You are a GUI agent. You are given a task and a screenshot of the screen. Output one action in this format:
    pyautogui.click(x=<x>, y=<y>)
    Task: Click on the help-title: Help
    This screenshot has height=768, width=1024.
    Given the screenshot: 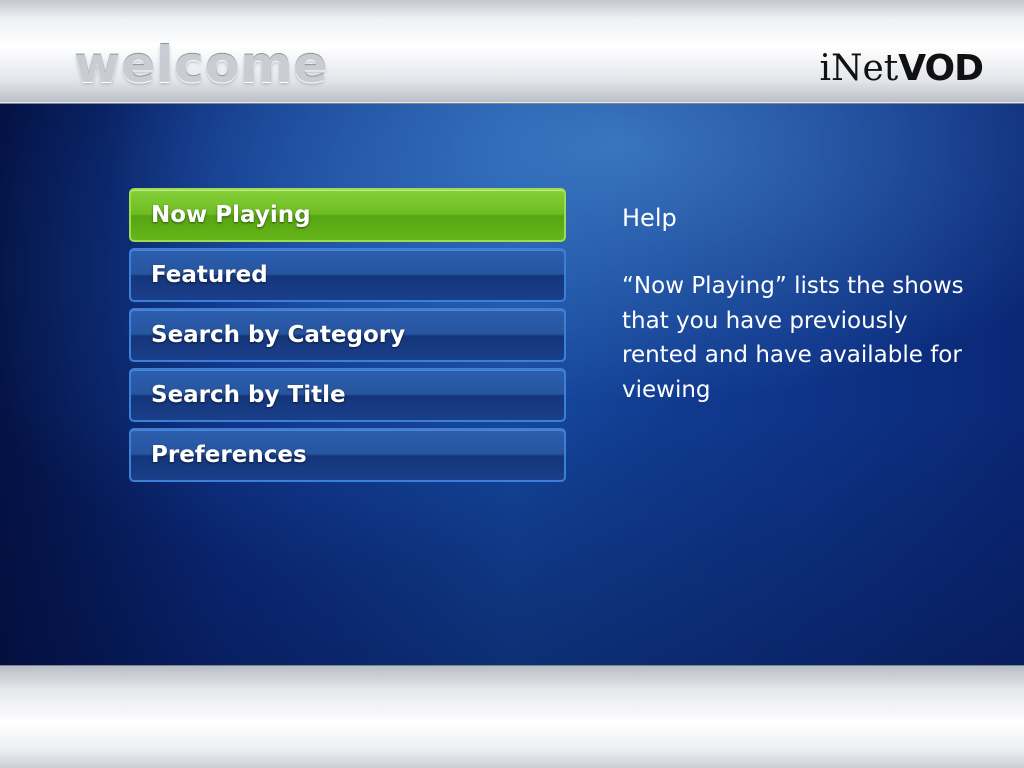 What is the action you would take?
    pyautogui.click(x=649, y=218)
    